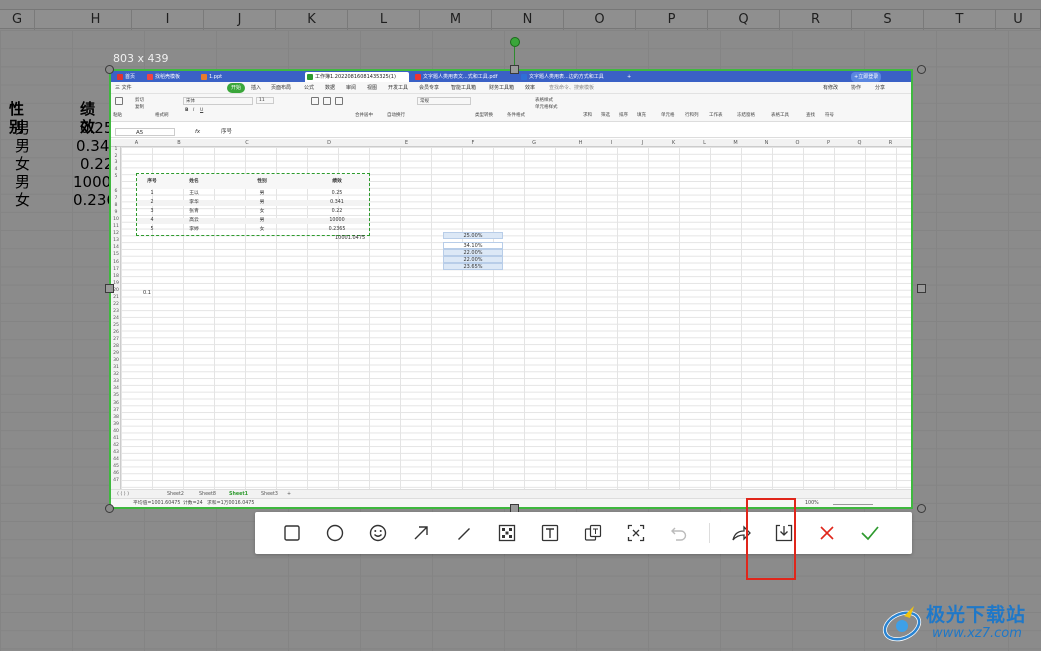 The width and height of the screenshot is (1041, 651). What do you see at coordinates (197, 132) in the screenshot?
I see `fx-icon: fx` at bounding box center [197, 132].